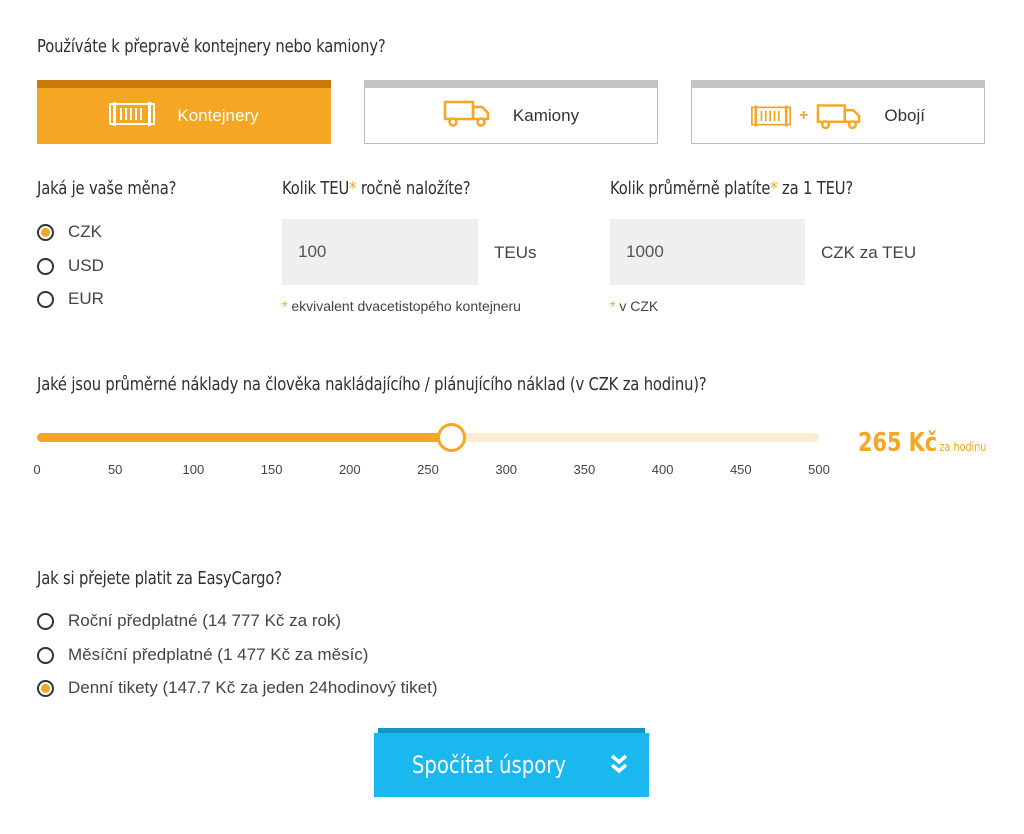 The height and width of the screenshot is (834, 1024). I want to click on teu-input, so click(380, 252).